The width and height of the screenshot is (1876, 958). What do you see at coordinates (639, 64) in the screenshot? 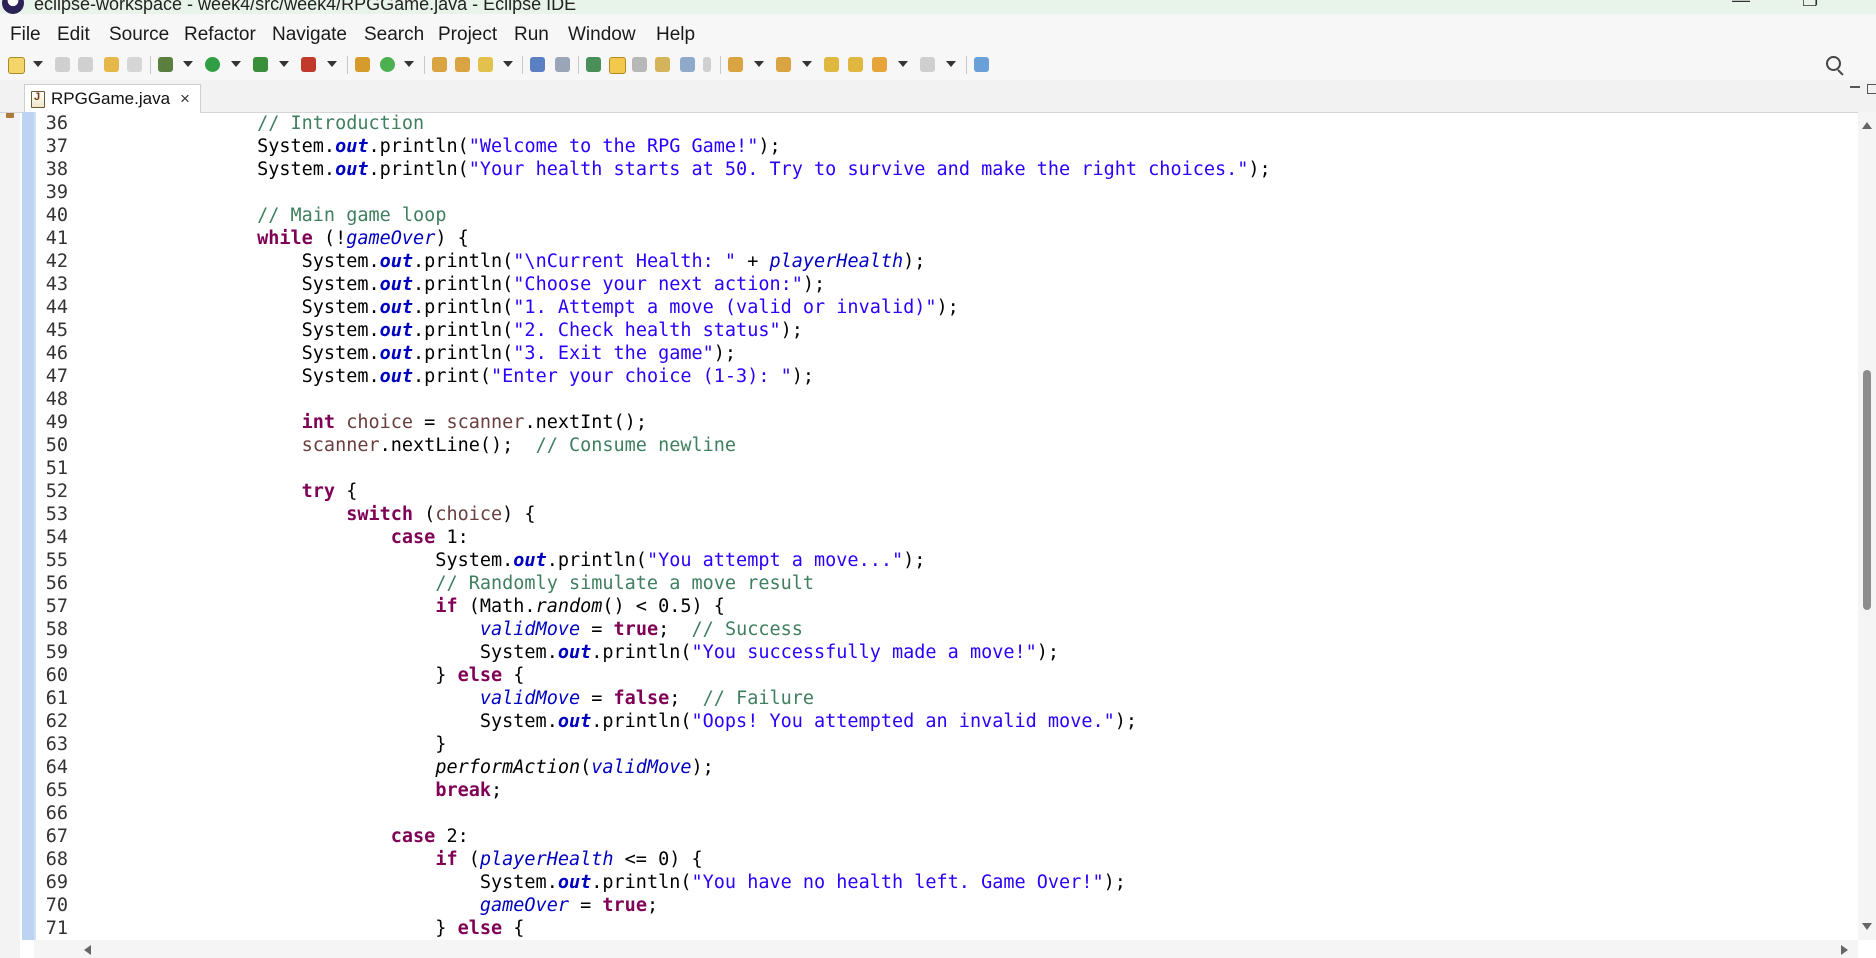
I see `link-with-editor-icon` at bounding box center [639, 64].